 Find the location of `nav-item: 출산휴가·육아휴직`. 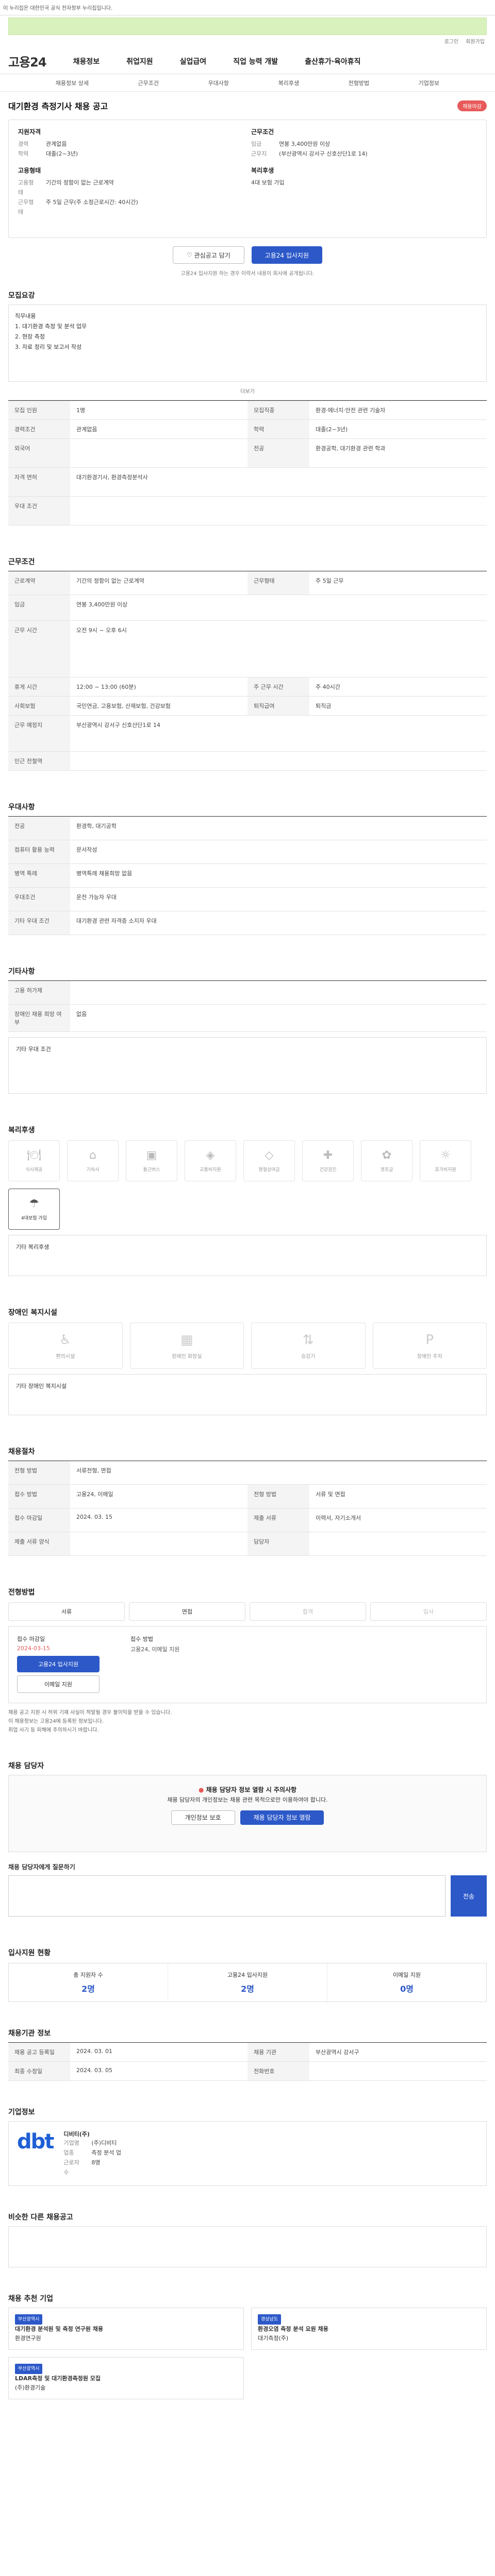

nav-item: 출산휴가·육아휴직 is located at coordinates (332, 61).